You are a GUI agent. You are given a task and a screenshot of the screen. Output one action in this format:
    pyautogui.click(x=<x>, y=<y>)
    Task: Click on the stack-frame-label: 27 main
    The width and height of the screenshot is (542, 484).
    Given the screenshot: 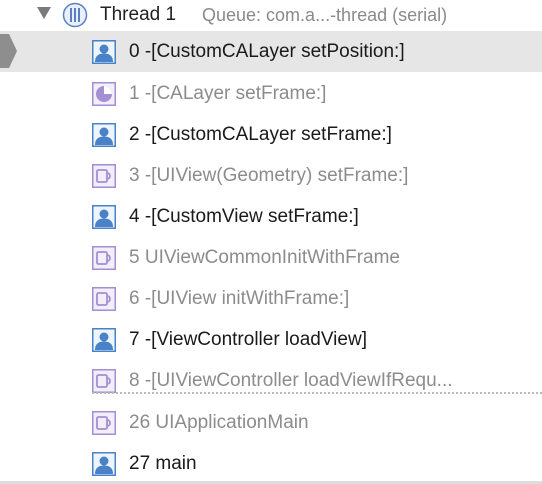 What is the action you would take?
    pyautogui.click(x=163, y=463)
    